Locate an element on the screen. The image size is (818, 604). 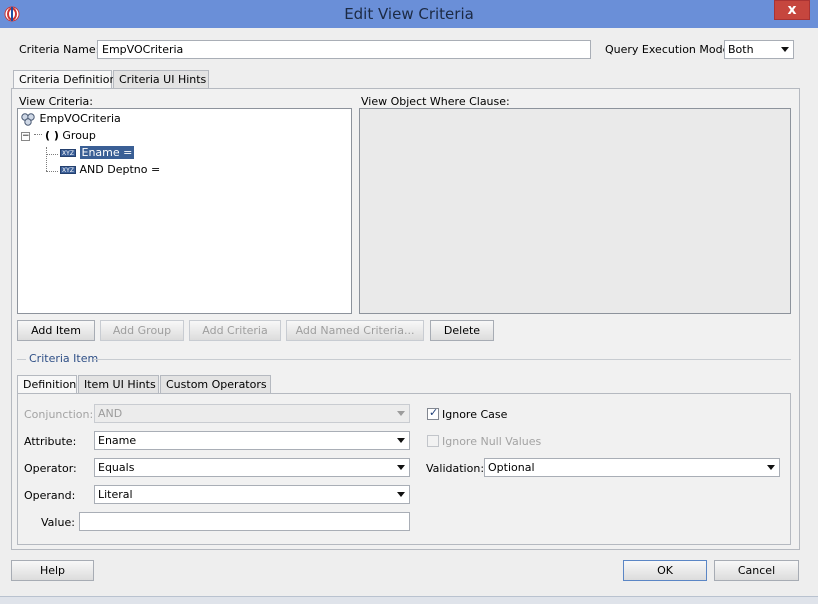
tree-item-ename: XYZ Ename = is located at coordinates (98, 153).